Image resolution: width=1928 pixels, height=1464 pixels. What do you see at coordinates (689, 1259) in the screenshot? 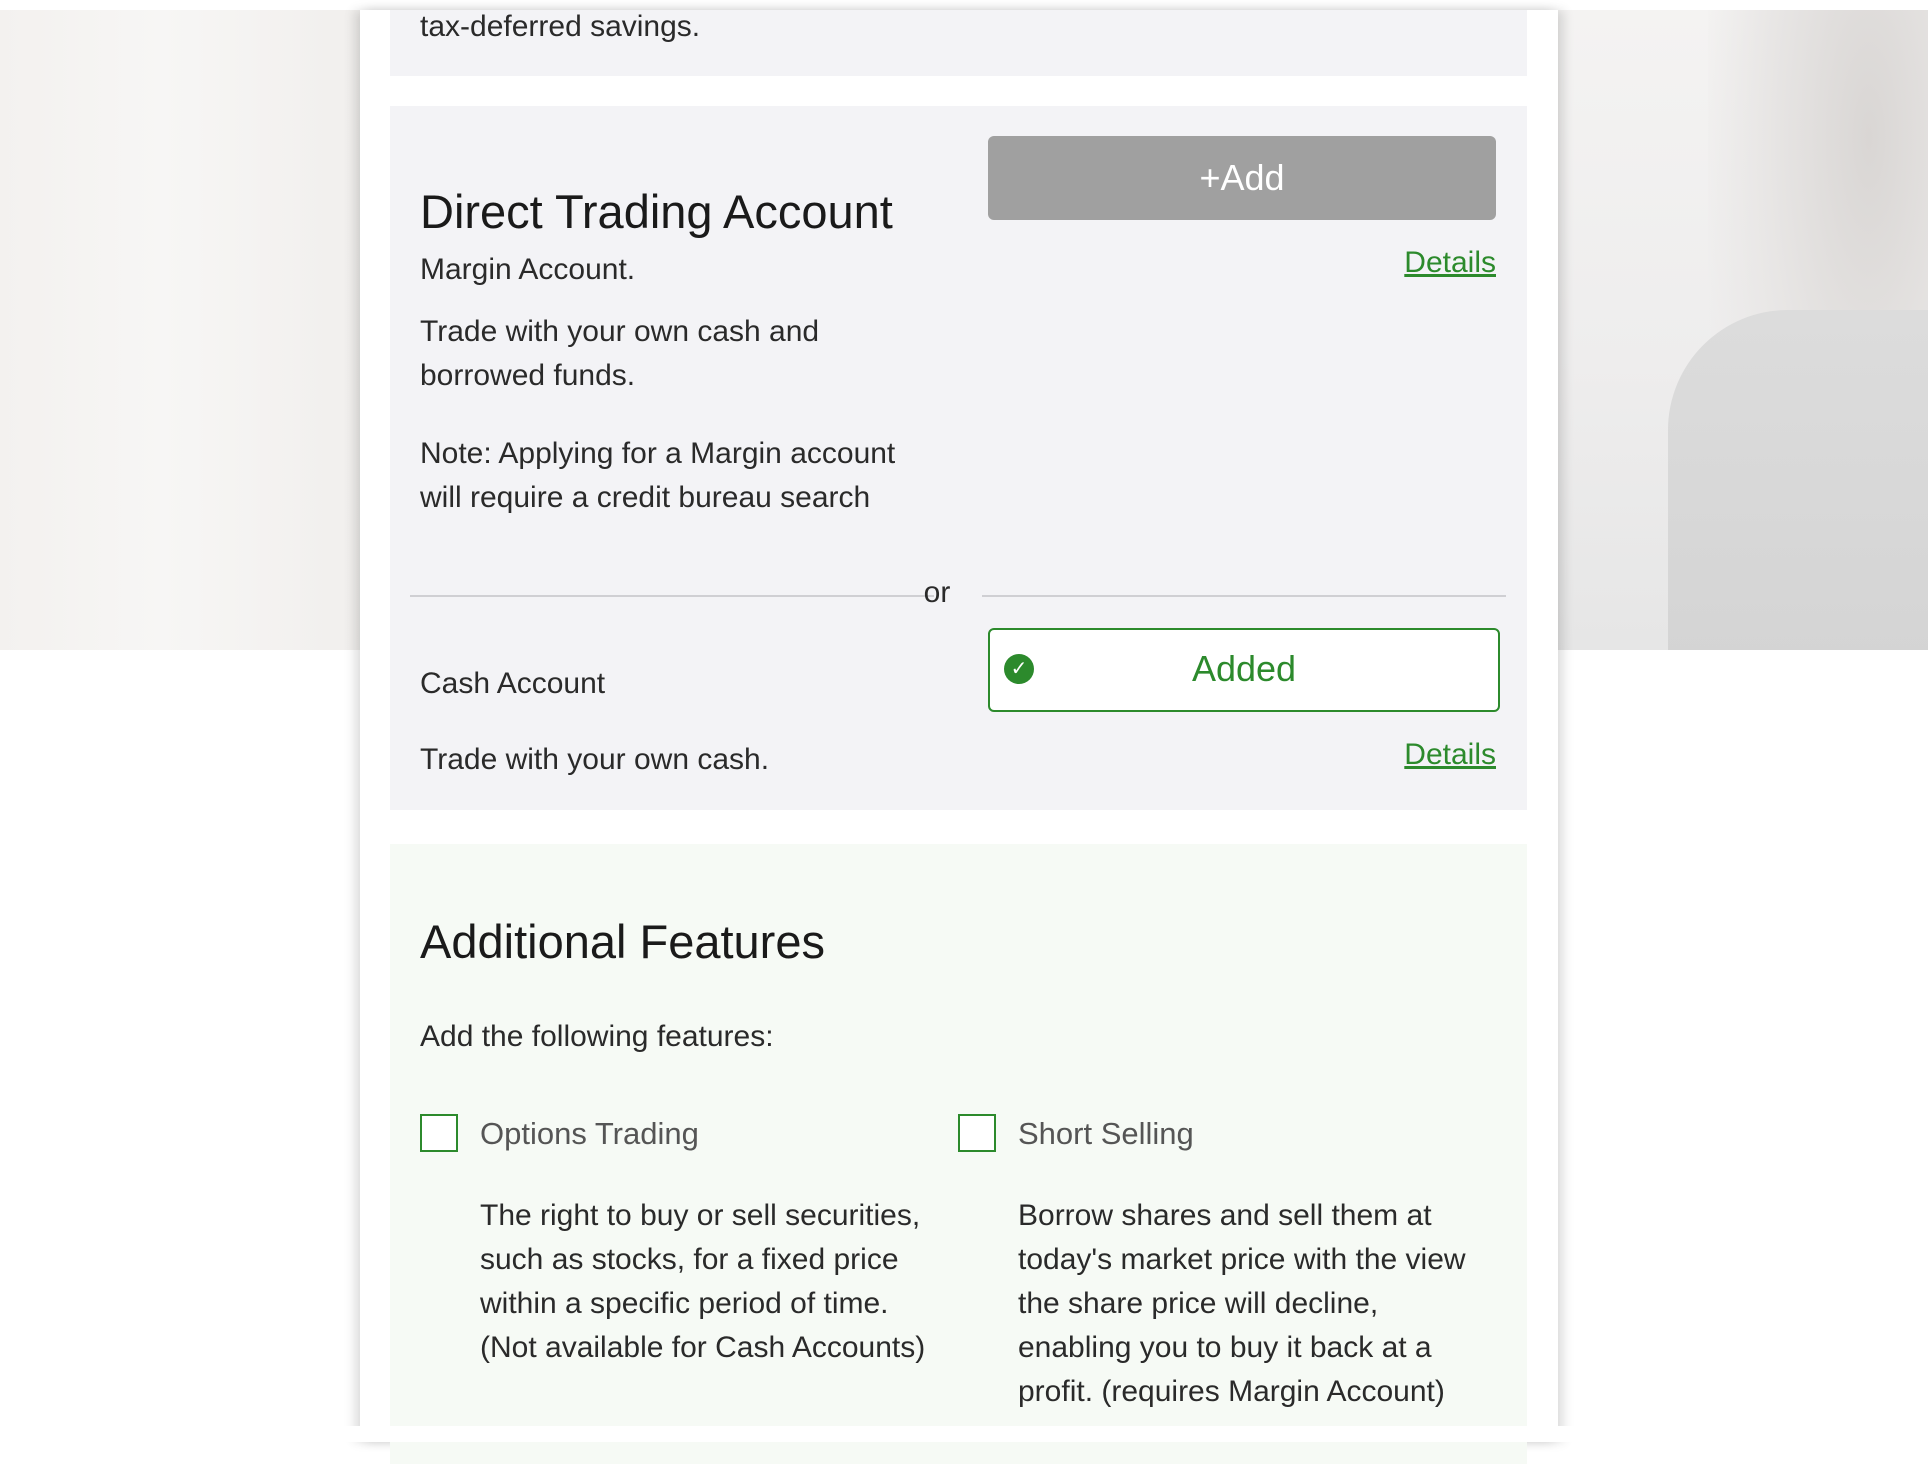
I see `options-desc-line: such as stocks, for a fixed price` at bounding box center [689, 1259].